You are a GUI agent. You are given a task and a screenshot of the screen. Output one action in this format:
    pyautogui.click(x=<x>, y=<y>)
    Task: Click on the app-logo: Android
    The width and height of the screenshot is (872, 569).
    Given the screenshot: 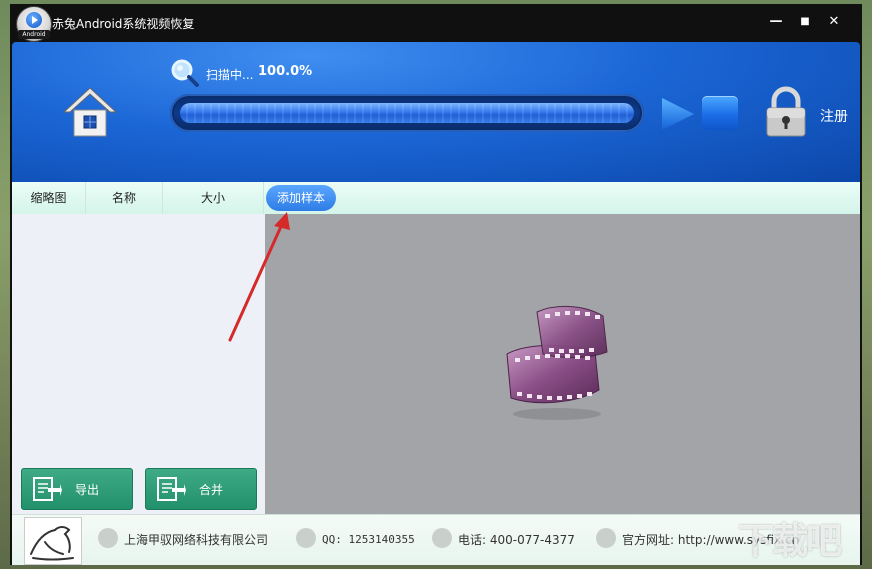 What is the action you would take?
    pyautogui.click(x=34, y=24)
    